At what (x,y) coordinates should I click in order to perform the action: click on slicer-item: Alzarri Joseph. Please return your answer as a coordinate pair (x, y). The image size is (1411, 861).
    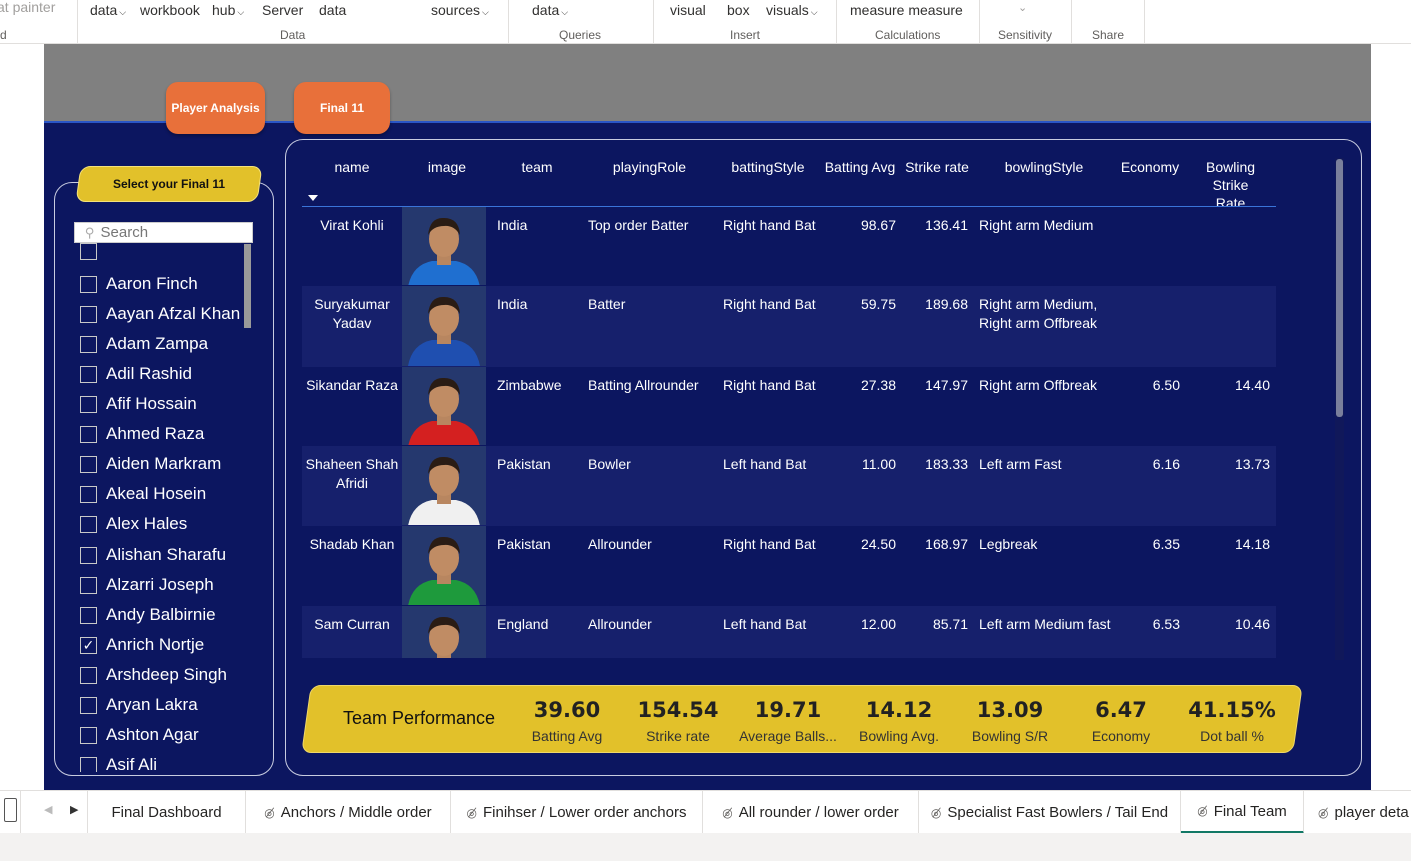
    Looking at the image, I should click on (147, 585).